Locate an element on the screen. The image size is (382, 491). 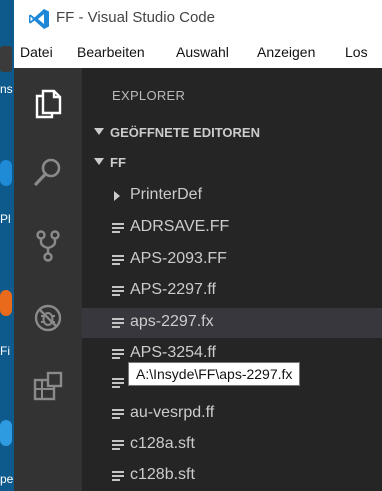
menu-auswahl: Auswahl is located at coordinates (202, 52).